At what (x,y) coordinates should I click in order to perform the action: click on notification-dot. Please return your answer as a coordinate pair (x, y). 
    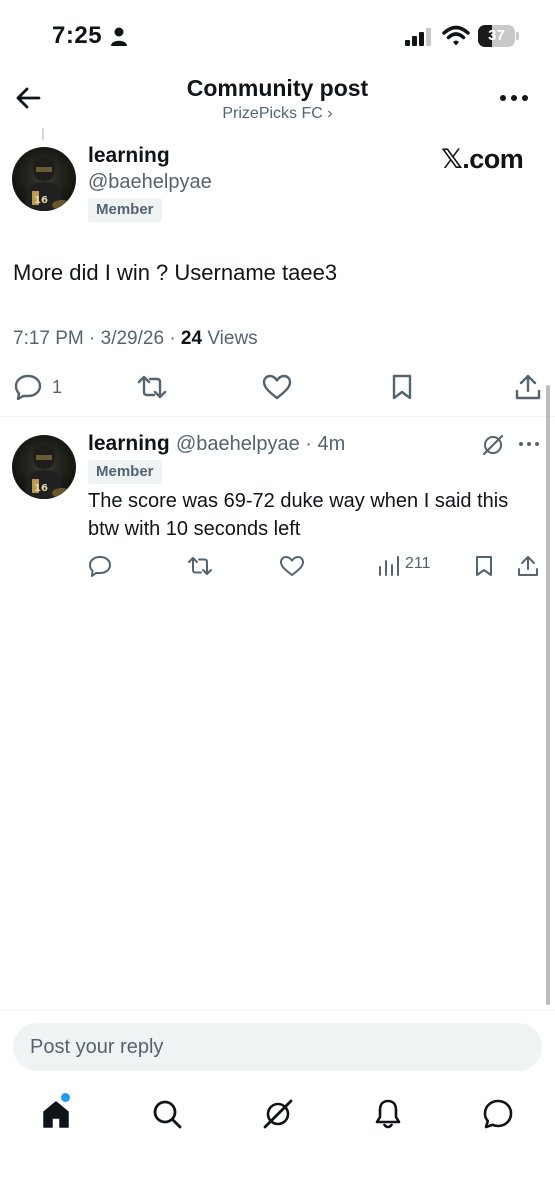
    Looking at the image, I should click on (65, 1097).